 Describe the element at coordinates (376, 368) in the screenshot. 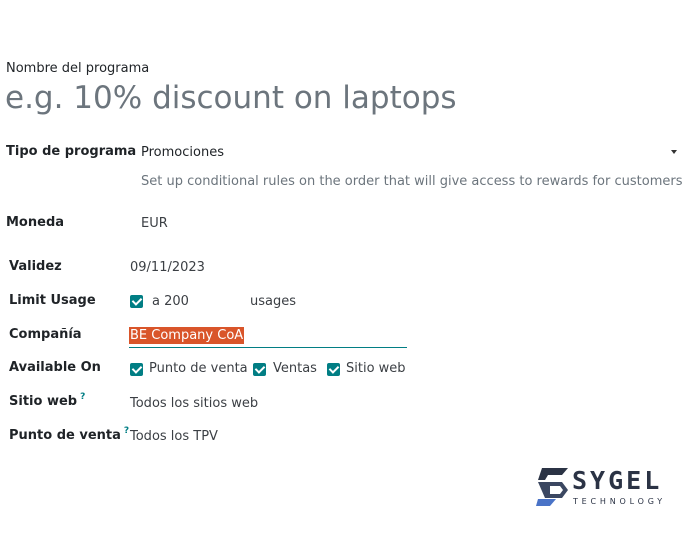

I see `available-website-label: Sitio web` at that location.